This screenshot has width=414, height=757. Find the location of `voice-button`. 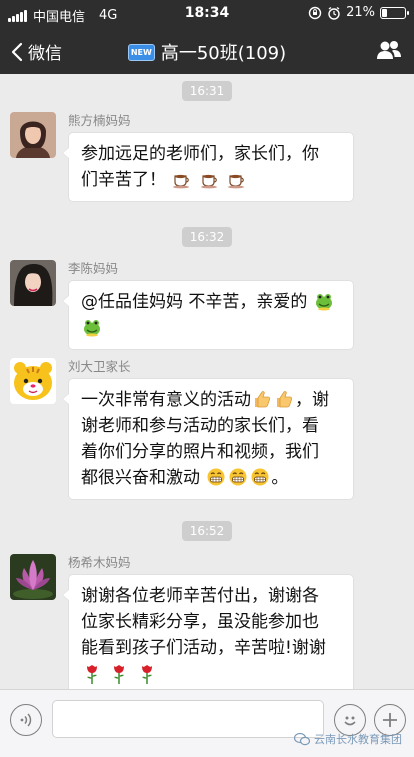

voice-button is located at coordinates (26, 720).